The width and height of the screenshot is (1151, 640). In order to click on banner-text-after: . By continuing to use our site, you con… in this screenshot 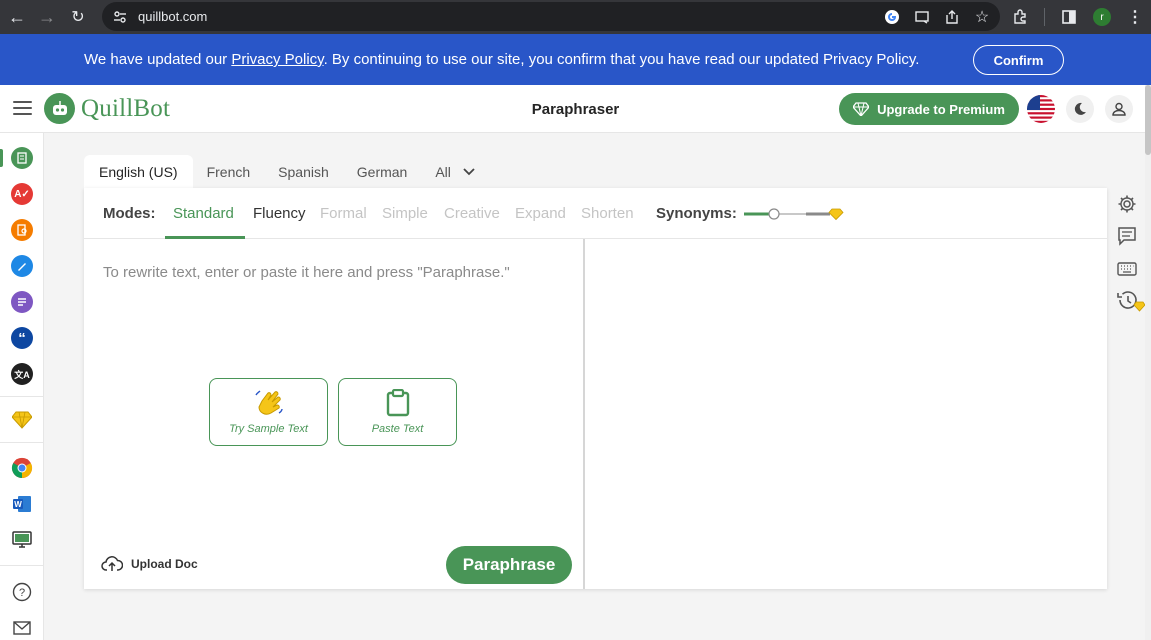, I will do `click(621, 59)`.